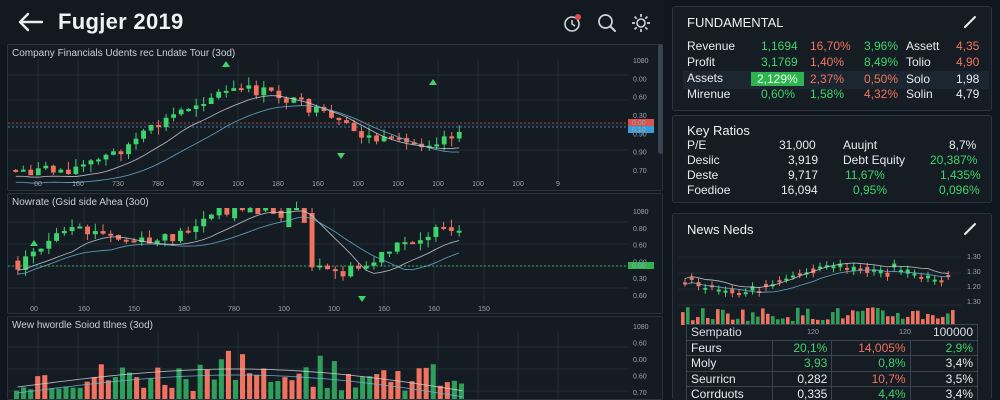 Image resolution: width=1000 pixels, height=400 pixels. I want to click on table-row: Corrduots 0,335 4,4% 3,4%, so click(832, 393).